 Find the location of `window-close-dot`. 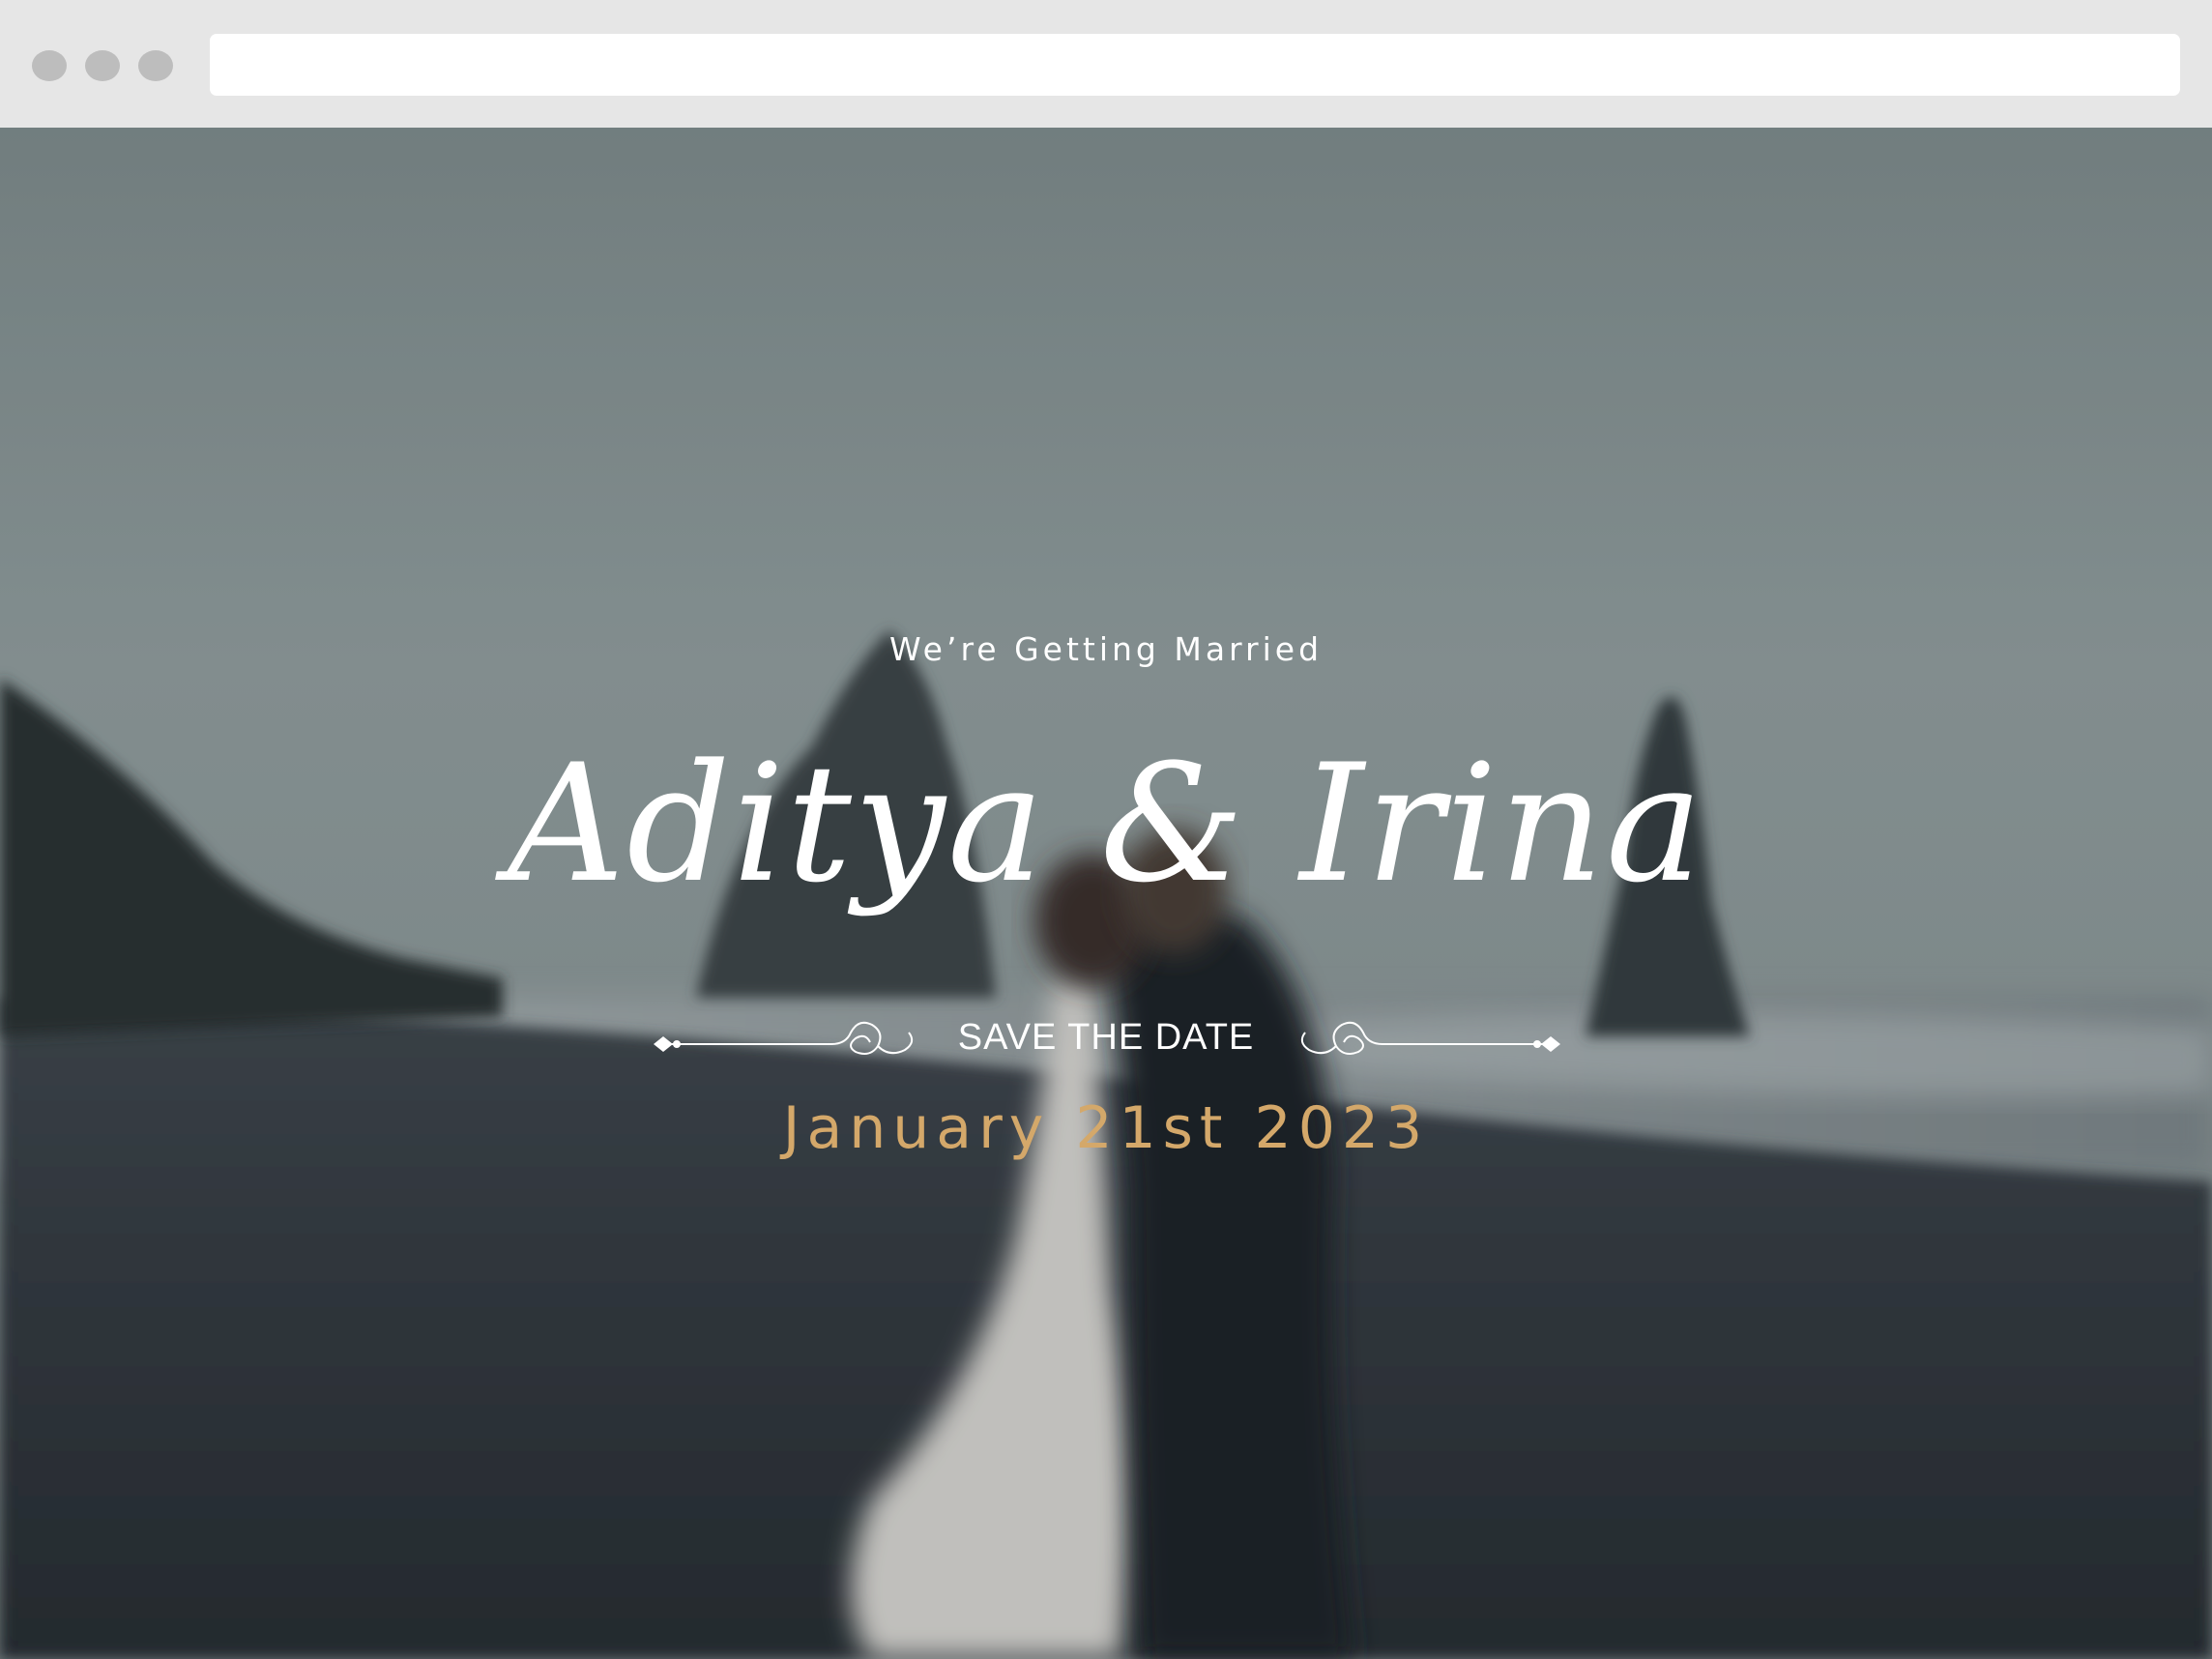

window-close-dot is located at coordinates (49, 65).